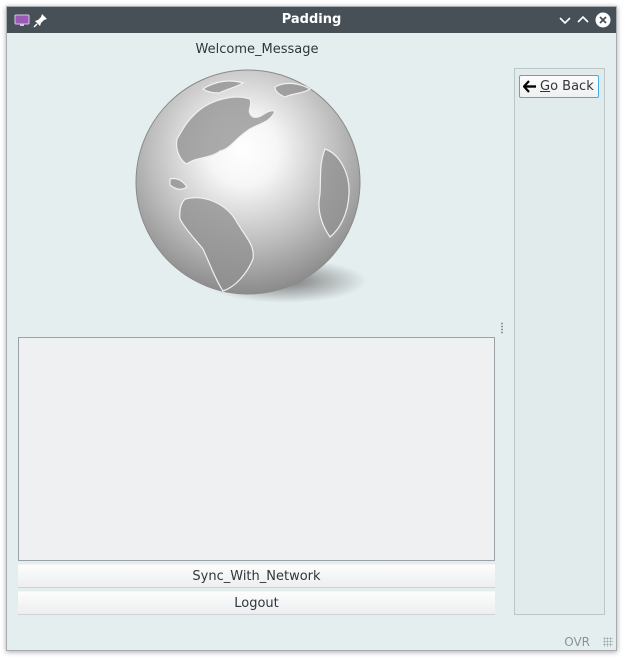 Image resolution: width=629 pixels, height=663 pixels. Describe the element at coordinates (529, 86) in the screenshot. I see `arrow-left-icon` at that location.